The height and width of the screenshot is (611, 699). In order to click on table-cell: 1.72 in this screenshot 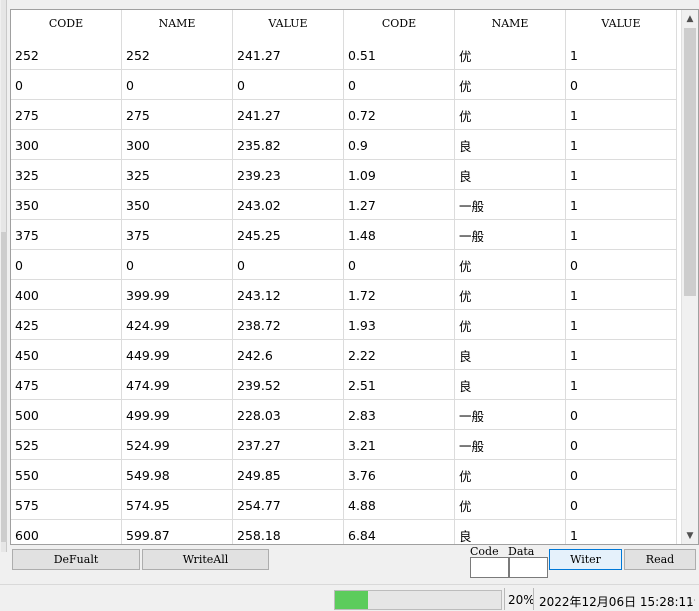, I will do `click(399, 295)`.